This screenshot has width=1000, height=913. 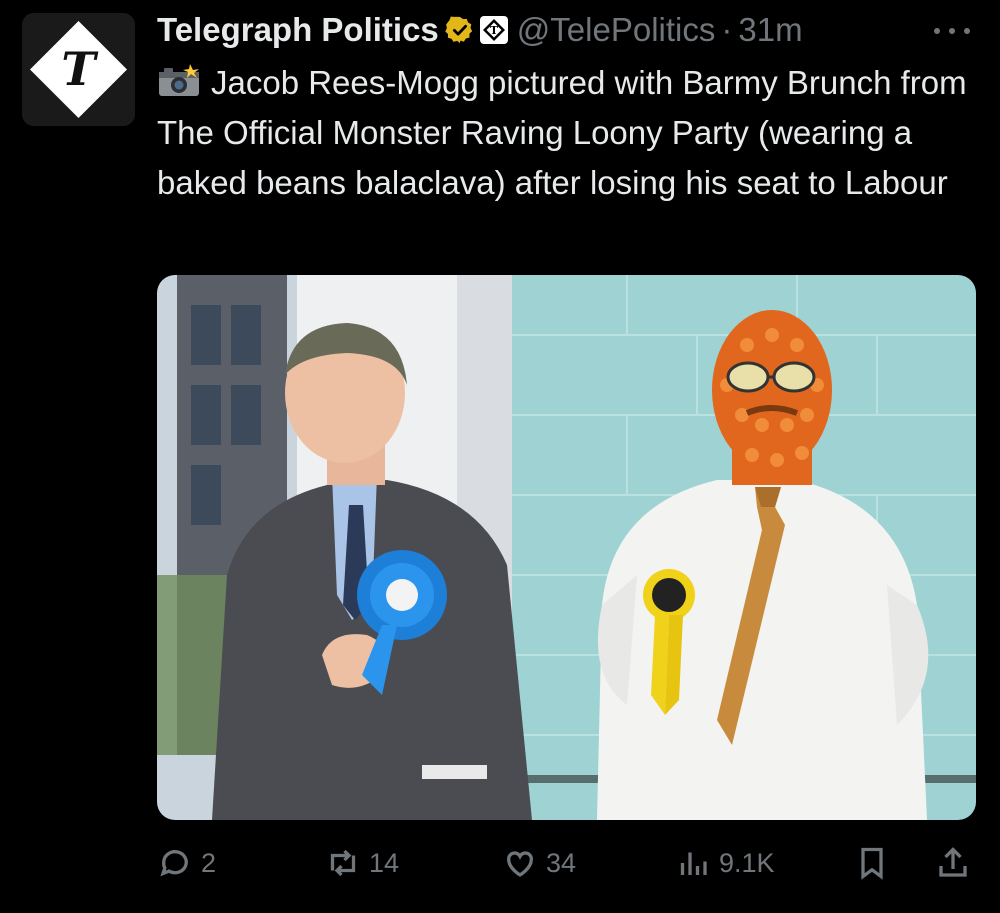 What do you see at coordinates (520, 864) in the screenshot?
I see `heart-icon` at bounding box center [520, 864].